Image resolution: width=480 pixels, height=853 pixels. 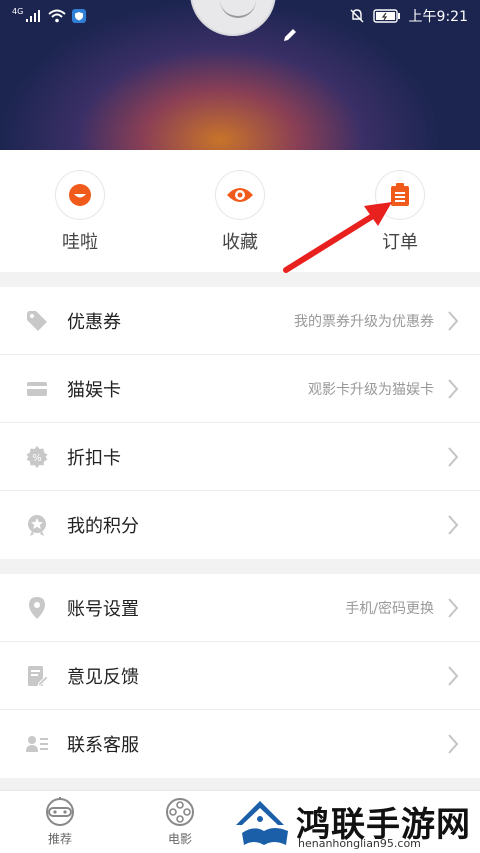 I want to click on menu-row-label: 折扣卡, so click(x=94, y=458).